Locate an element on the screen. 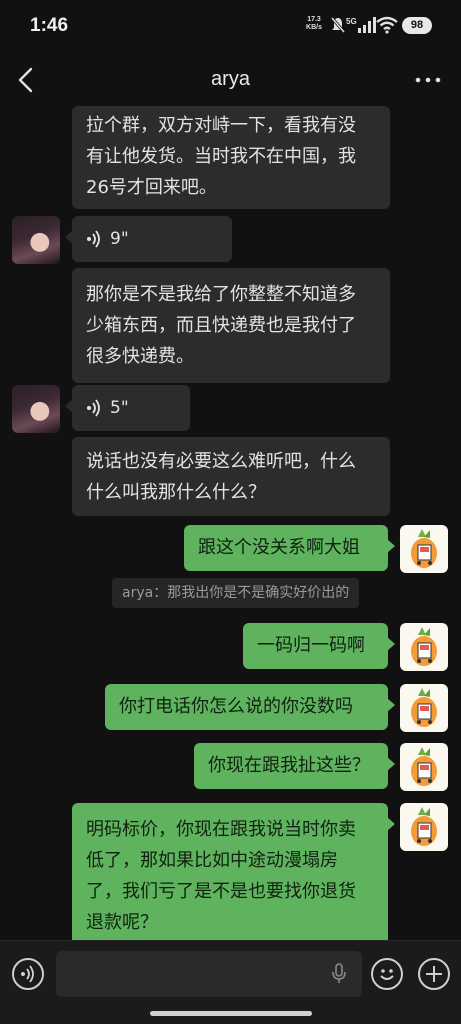 The width and height of the screenshot is (461, 1024). message-line: 什么叫我那什么什么？ is located at coordinates (176, 492).